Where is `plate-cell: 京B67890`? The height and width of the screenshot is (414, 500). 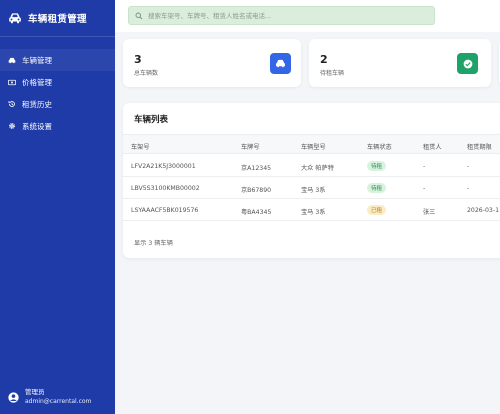 plate-cell: 京B67890 is located at coordinates (256, 190).